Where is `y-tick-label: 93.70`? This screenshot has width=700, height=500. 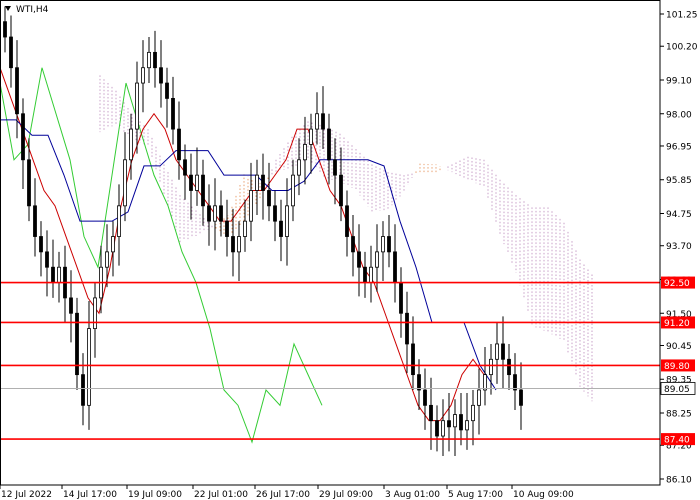
y-tick-label: 93.70 is located at coordinates (679, 247).